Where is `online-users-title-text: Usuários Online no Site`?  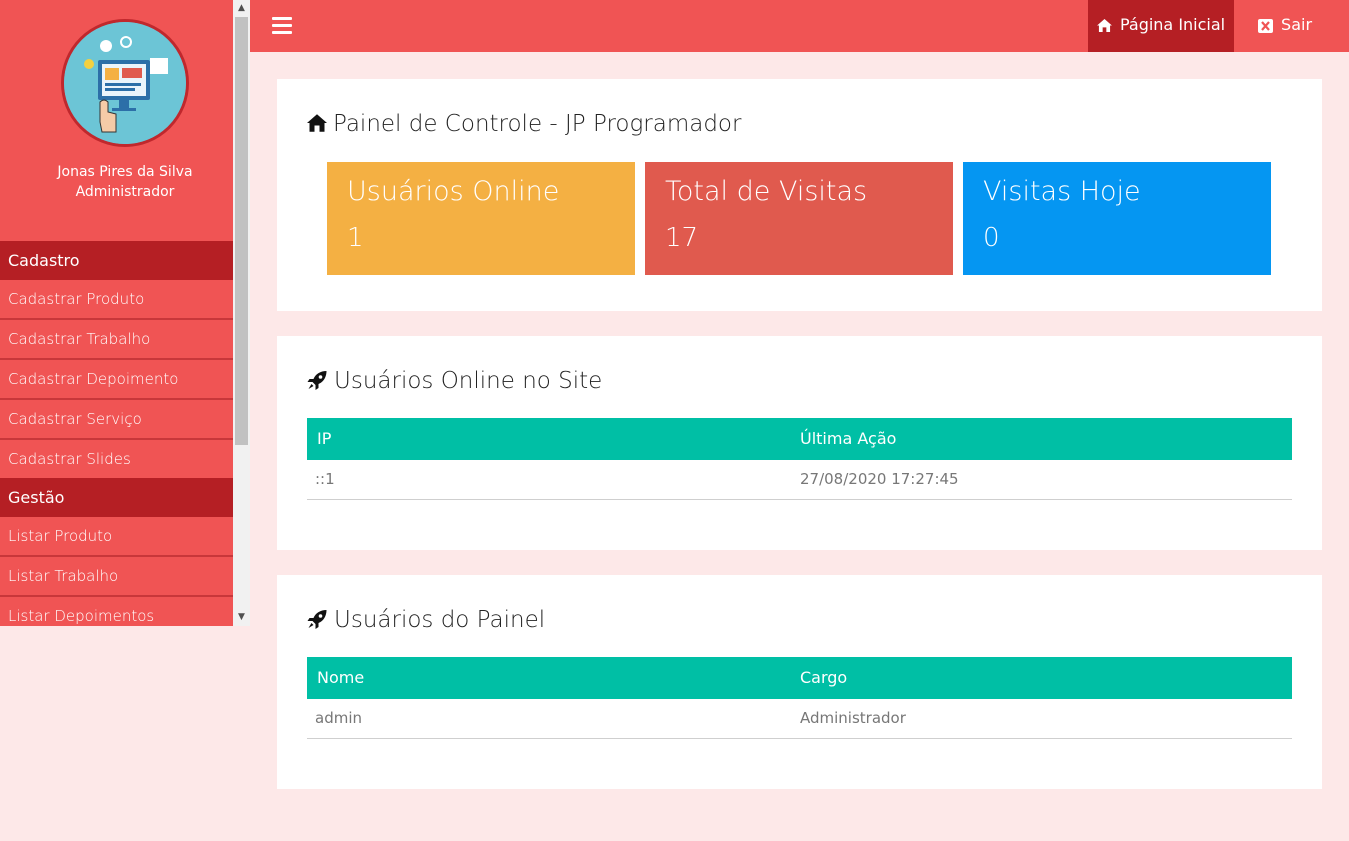
online-users-title-text: Usuários Online no Site is located at coordinates (468, 381).